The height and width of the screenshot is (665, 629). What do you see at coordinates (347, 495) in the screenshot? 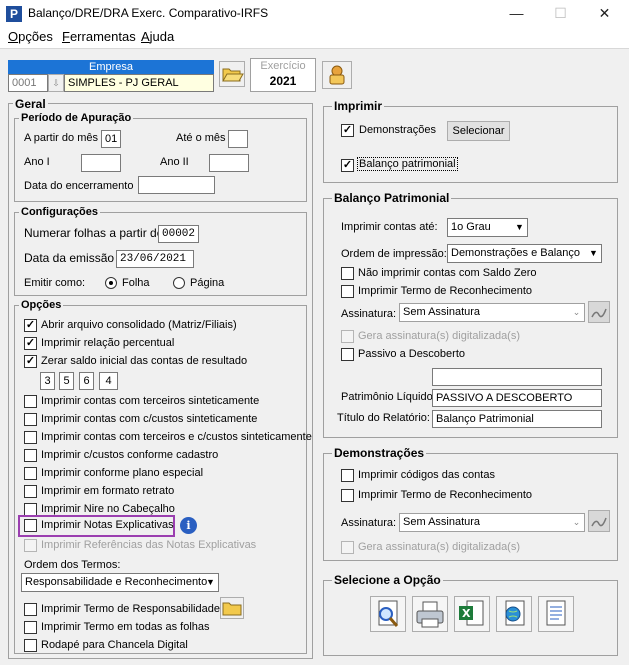
I see `dem-termo-reconhecimento-checkbox` at bounding box center [347, 495].